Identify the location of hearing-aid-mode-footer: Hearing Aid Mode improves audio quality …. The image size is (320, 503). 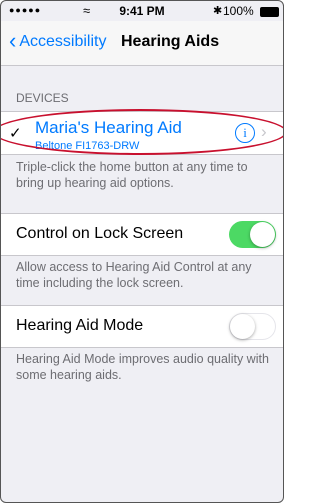
(142, 367).